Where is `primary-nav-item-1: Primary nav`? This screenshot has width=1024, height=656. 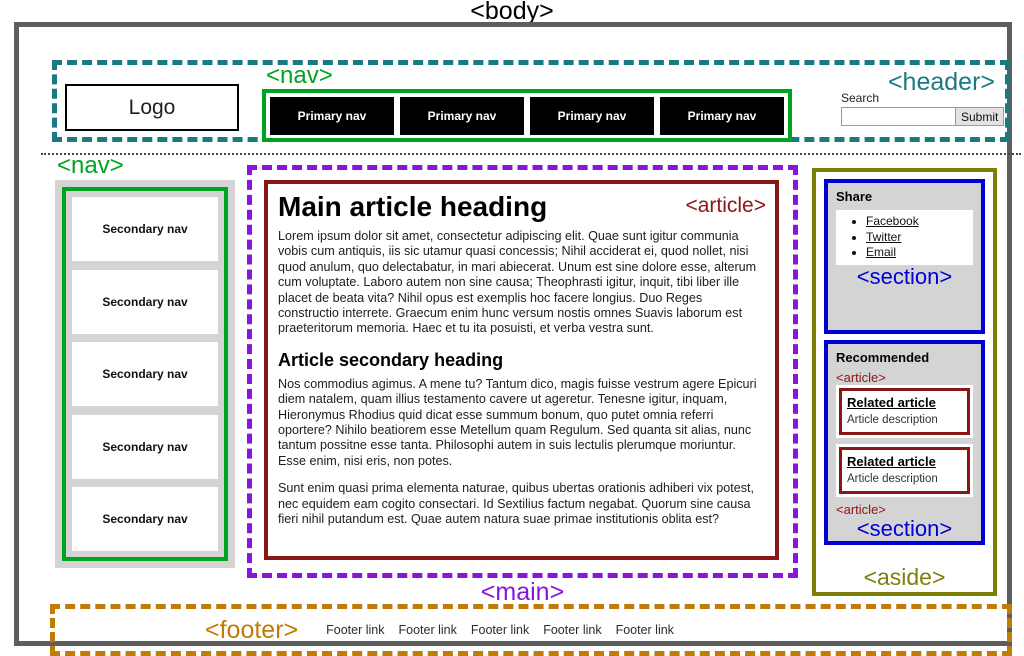
primary-nav-item-1: Primary nav is located at coordinates (332, 115).